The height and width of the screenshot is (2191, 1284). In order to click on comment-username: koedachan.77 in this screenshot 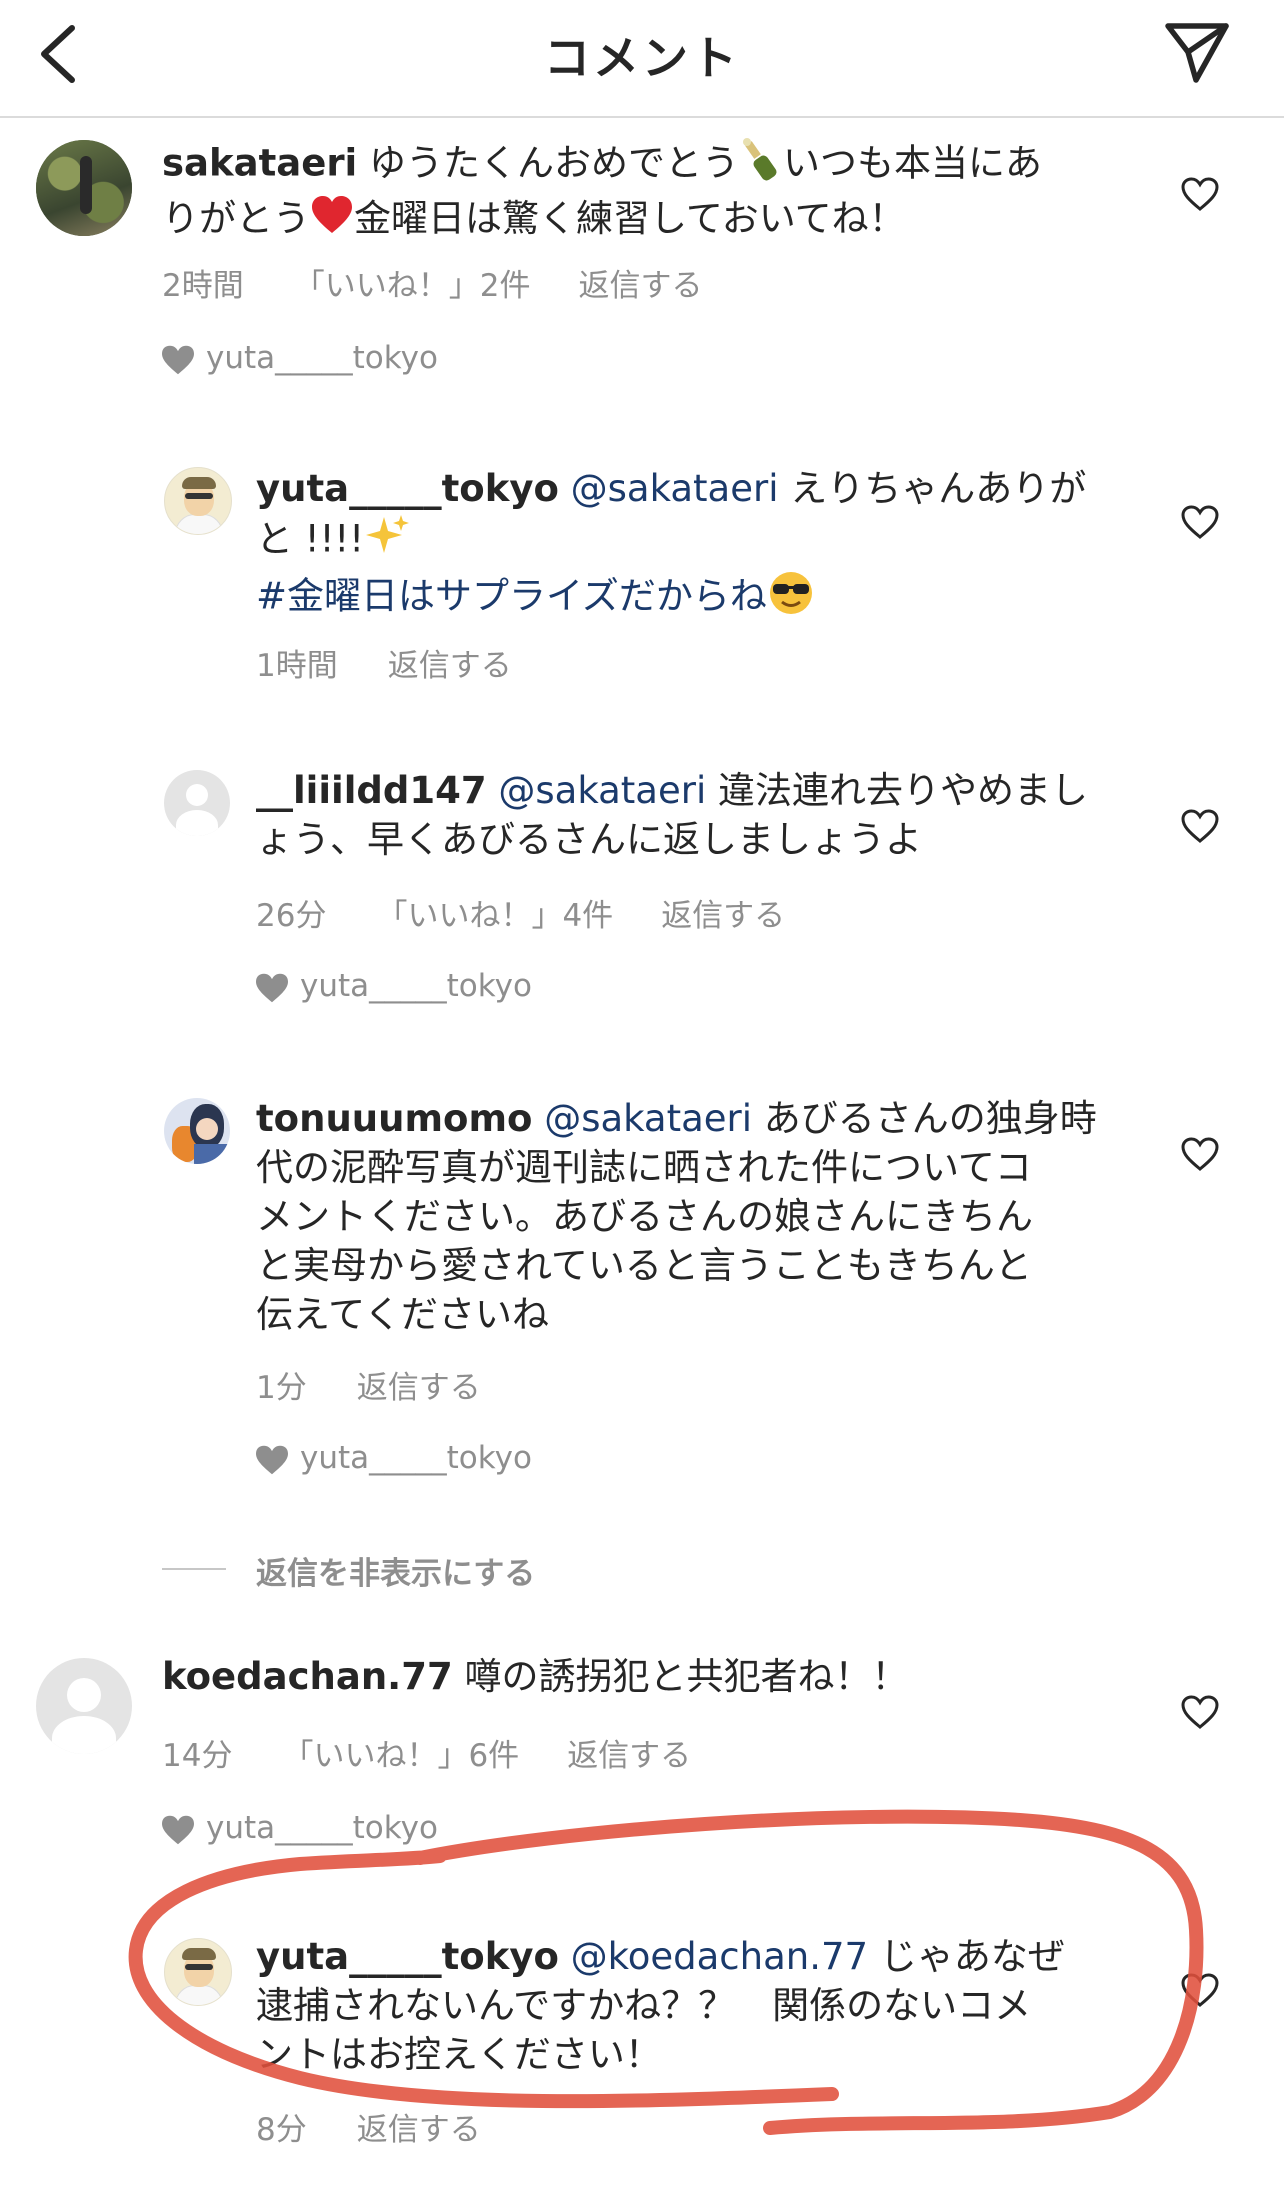, I will do `click(307, 1676)`.